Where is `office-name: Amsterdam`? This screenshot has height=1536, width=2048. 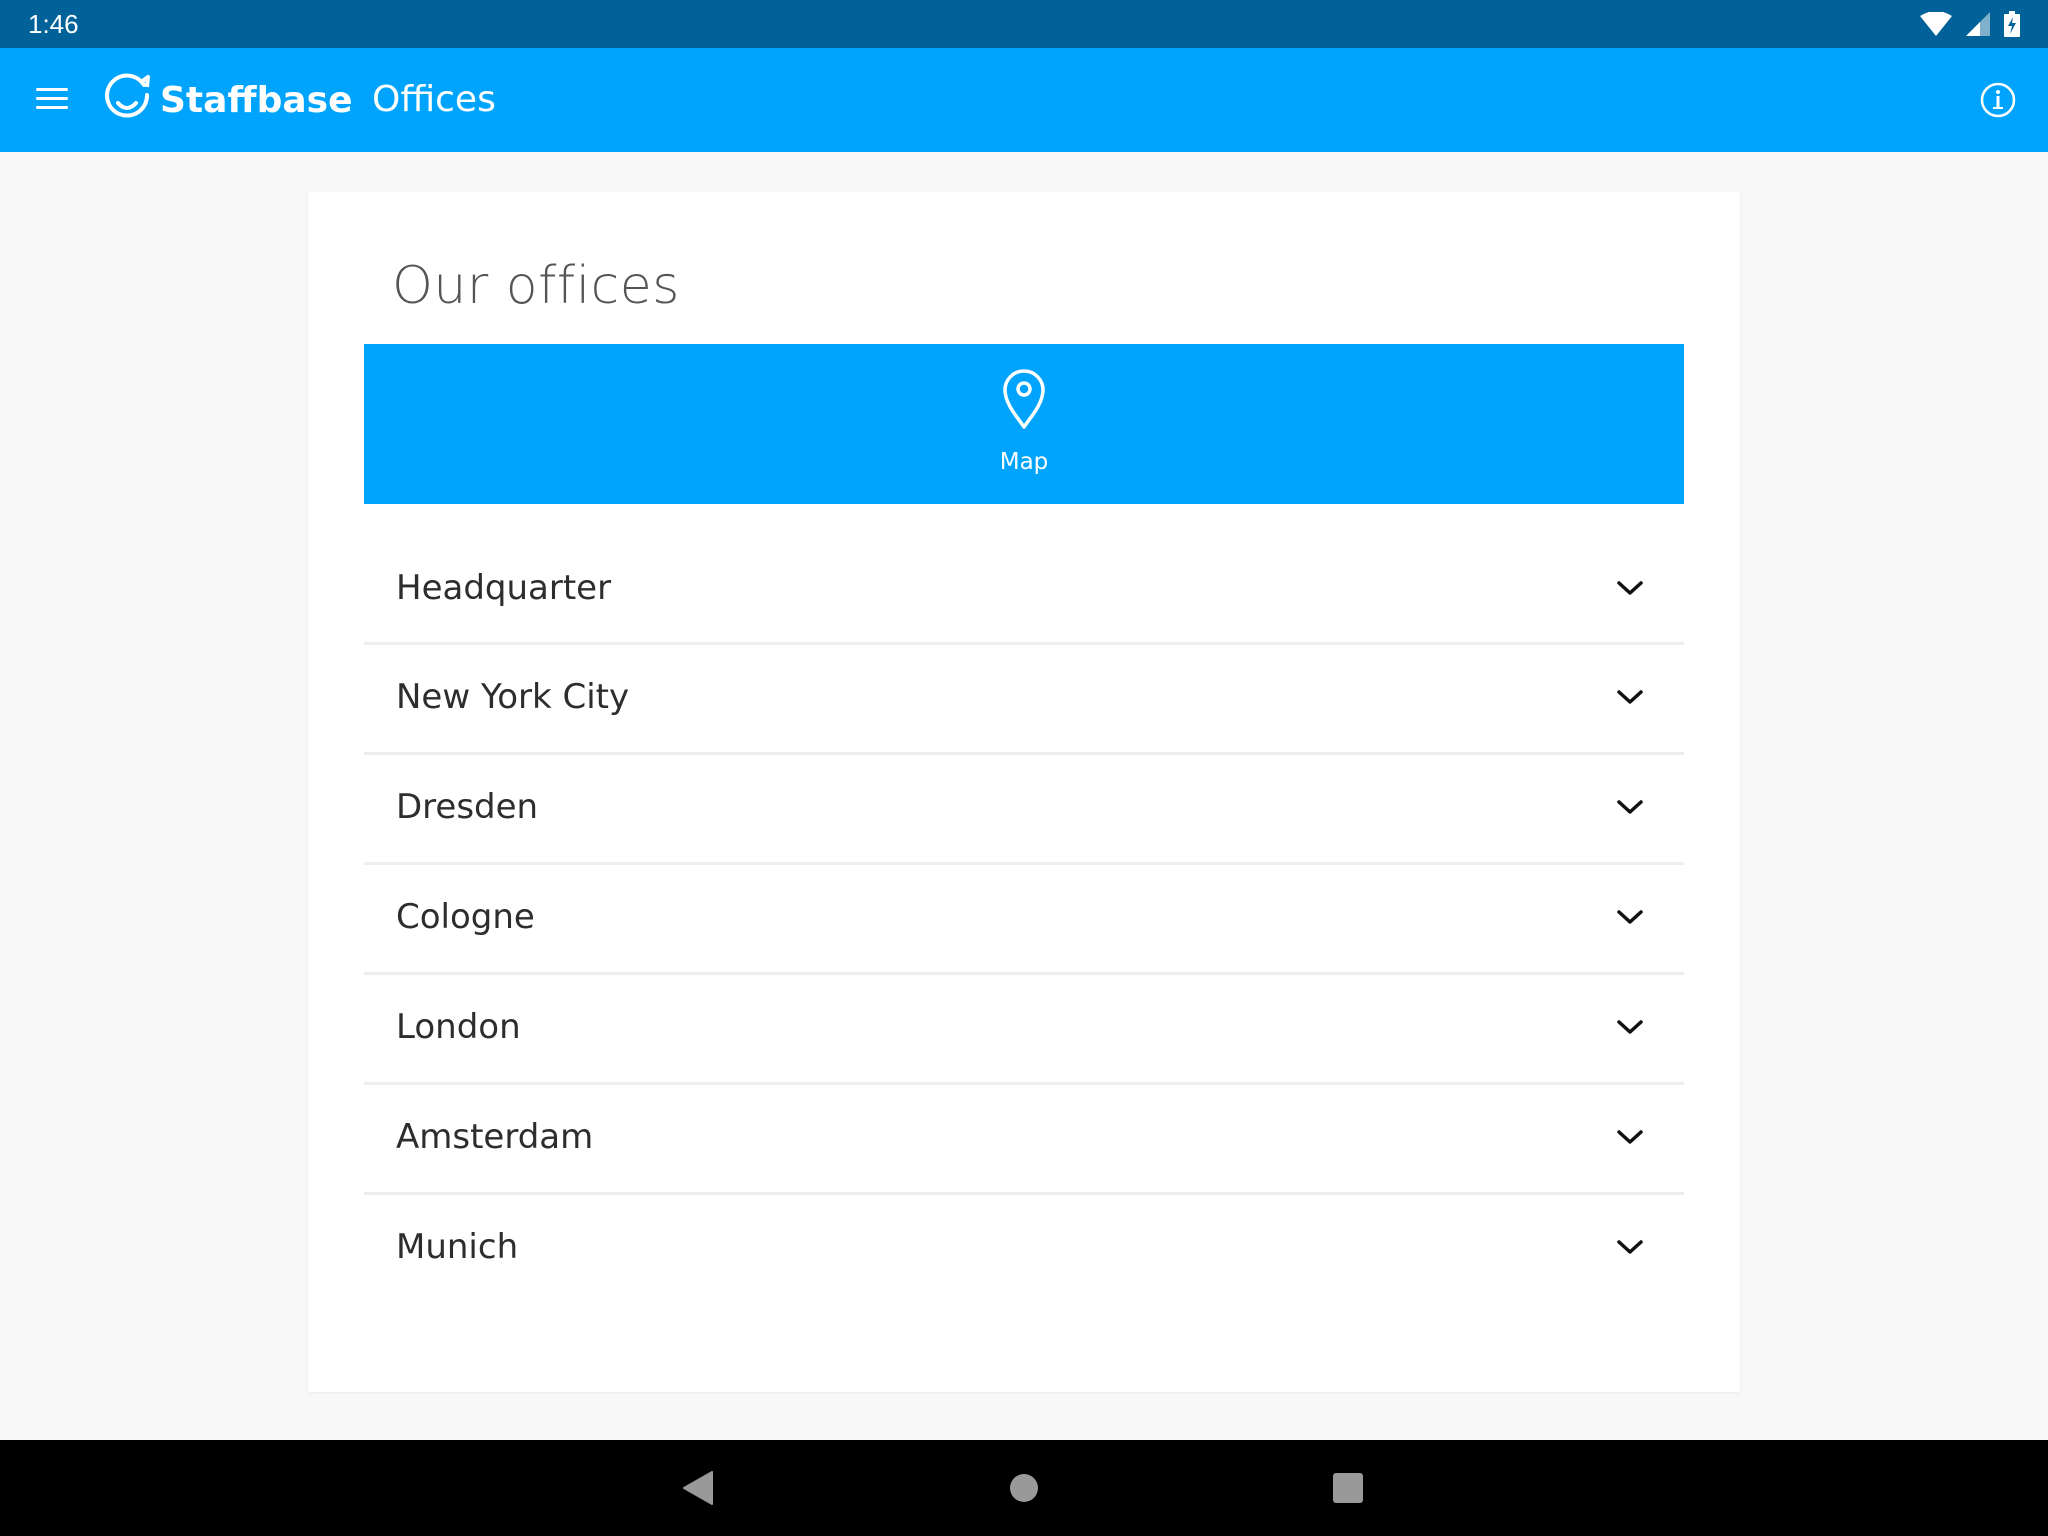 office-name: Amsterdam is located at coordinates (495, 1137).